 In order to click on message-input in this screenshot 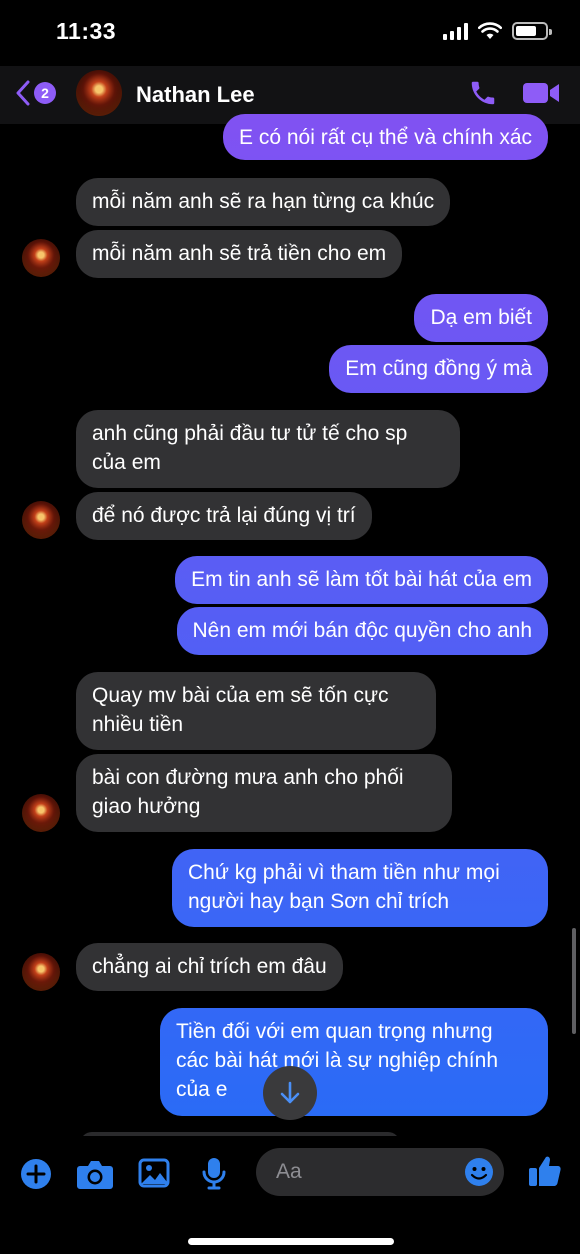, I will do `click(366, 1172)`.